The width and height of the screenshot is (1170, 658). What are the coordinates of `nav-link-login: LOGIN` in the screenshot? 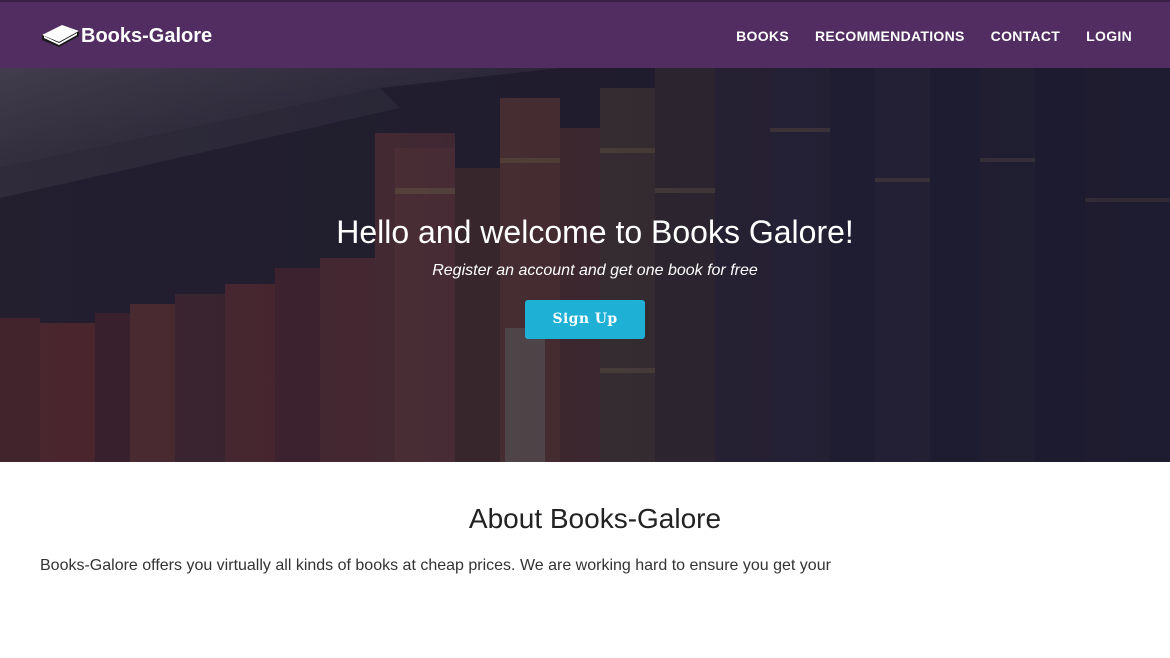 It's located at (1109, 36).